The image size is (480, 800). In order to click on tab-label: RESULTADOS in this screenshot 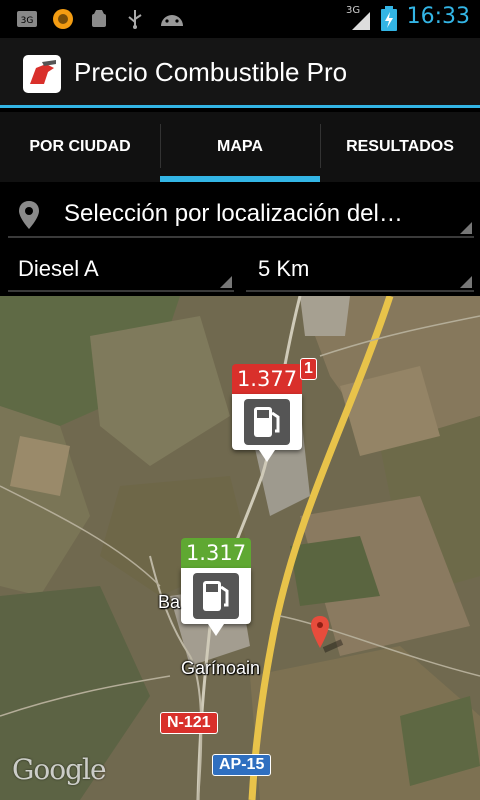, I will do `click(400, 146)`.